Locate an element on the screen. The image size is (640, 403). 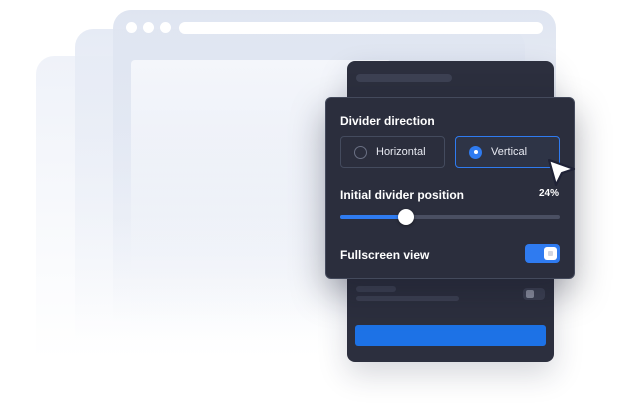
pointer-arrow-icon is located at coordinates (561, 172).